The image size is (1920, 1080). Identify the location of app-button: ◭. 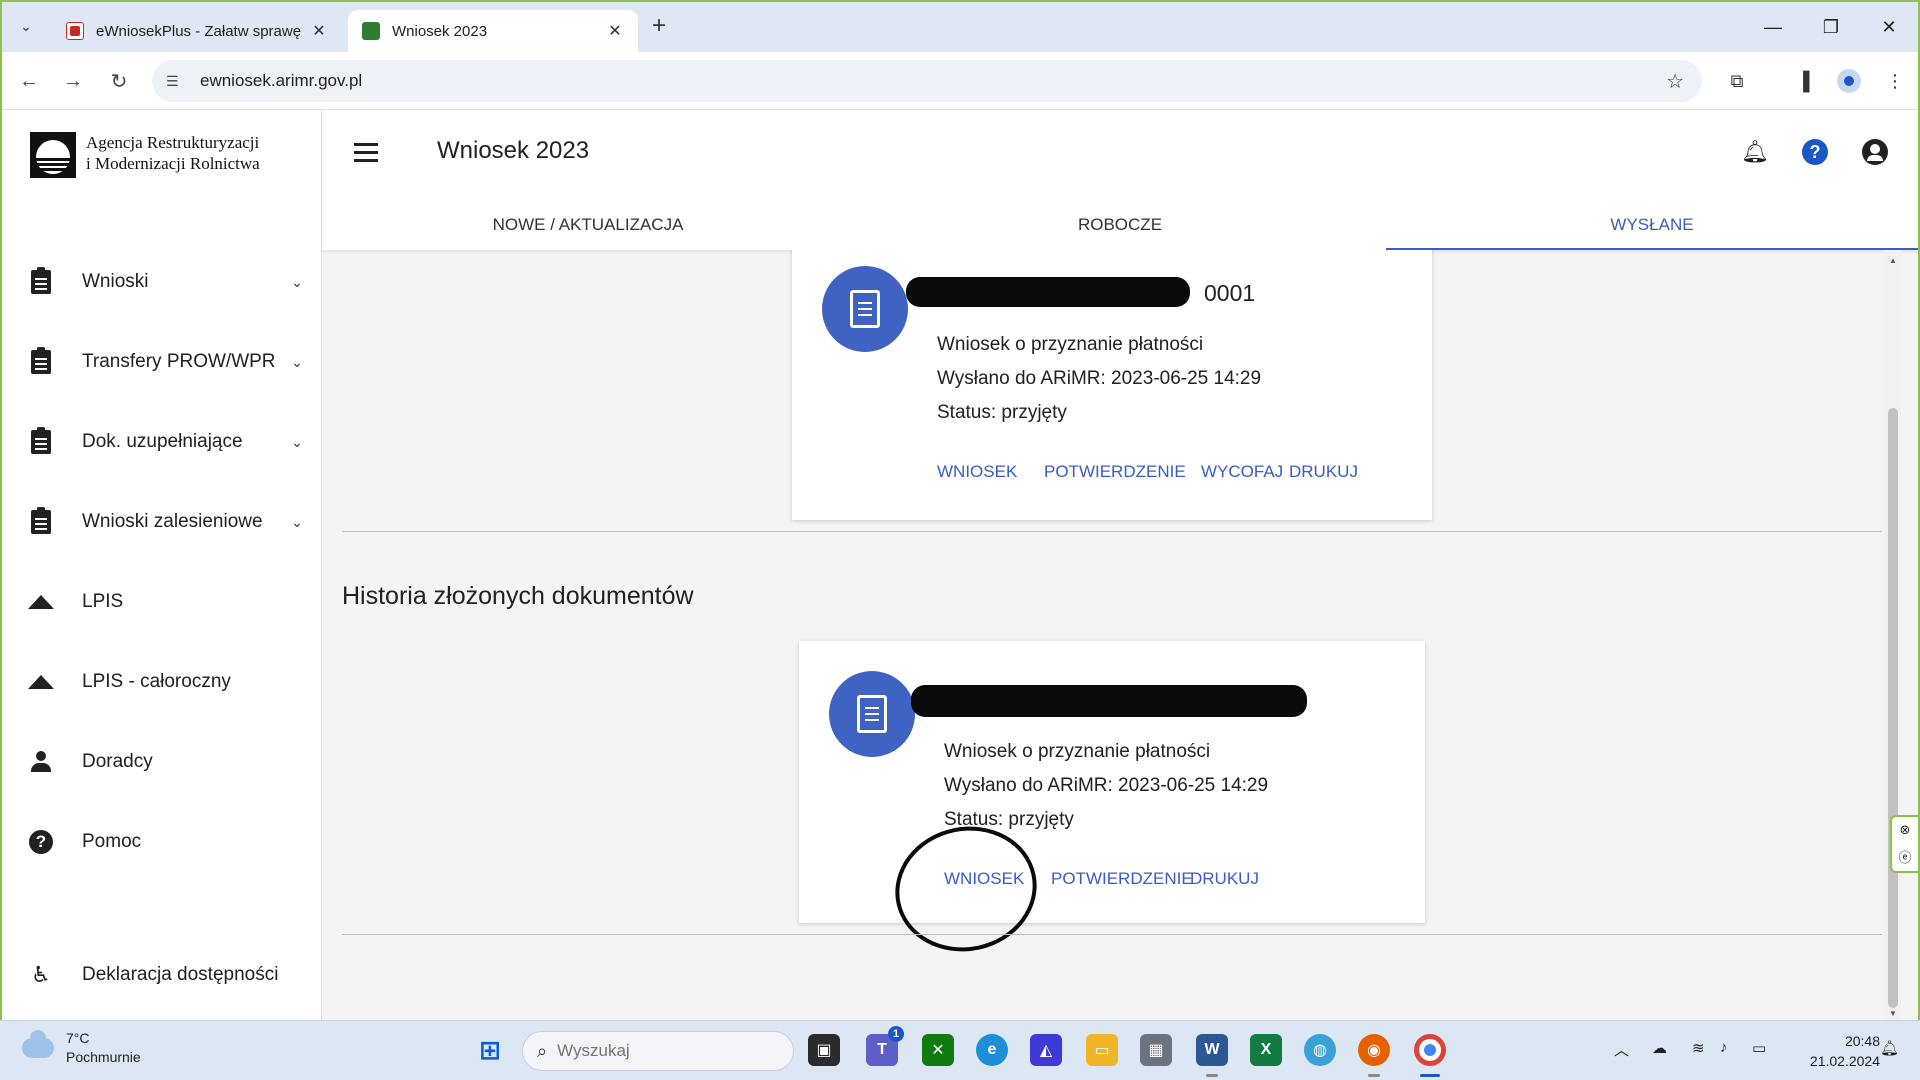
(1046, 1050).